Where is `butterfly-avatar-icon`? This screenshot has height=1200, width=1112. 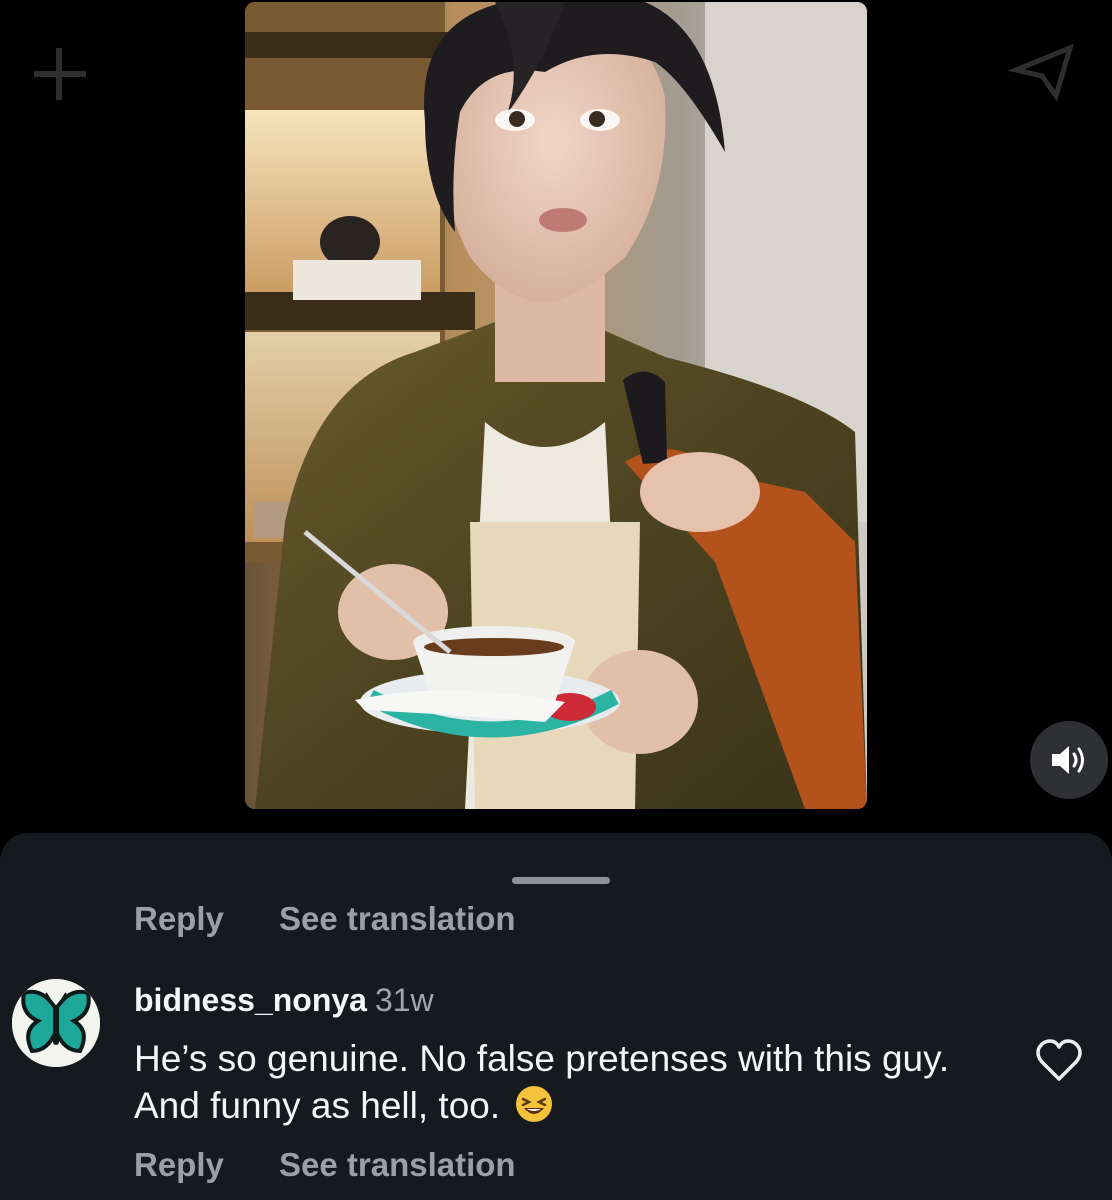
butterfly-avatar-icon is located at coordinates (56, 1023).